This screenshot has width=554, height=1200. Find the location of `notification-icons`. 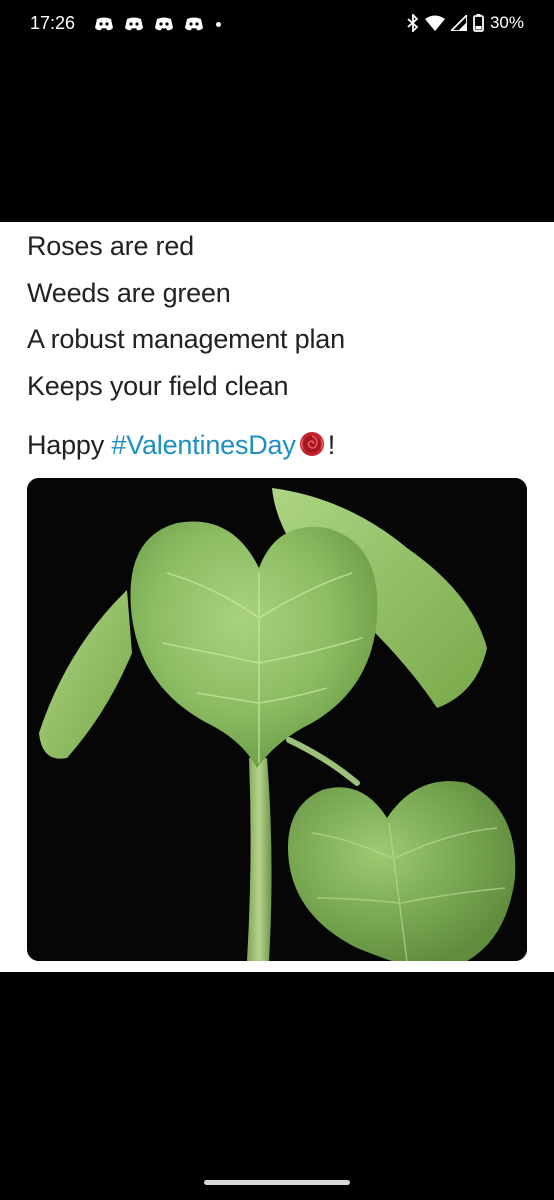

notification-icons is located at coordinates (157, 24).